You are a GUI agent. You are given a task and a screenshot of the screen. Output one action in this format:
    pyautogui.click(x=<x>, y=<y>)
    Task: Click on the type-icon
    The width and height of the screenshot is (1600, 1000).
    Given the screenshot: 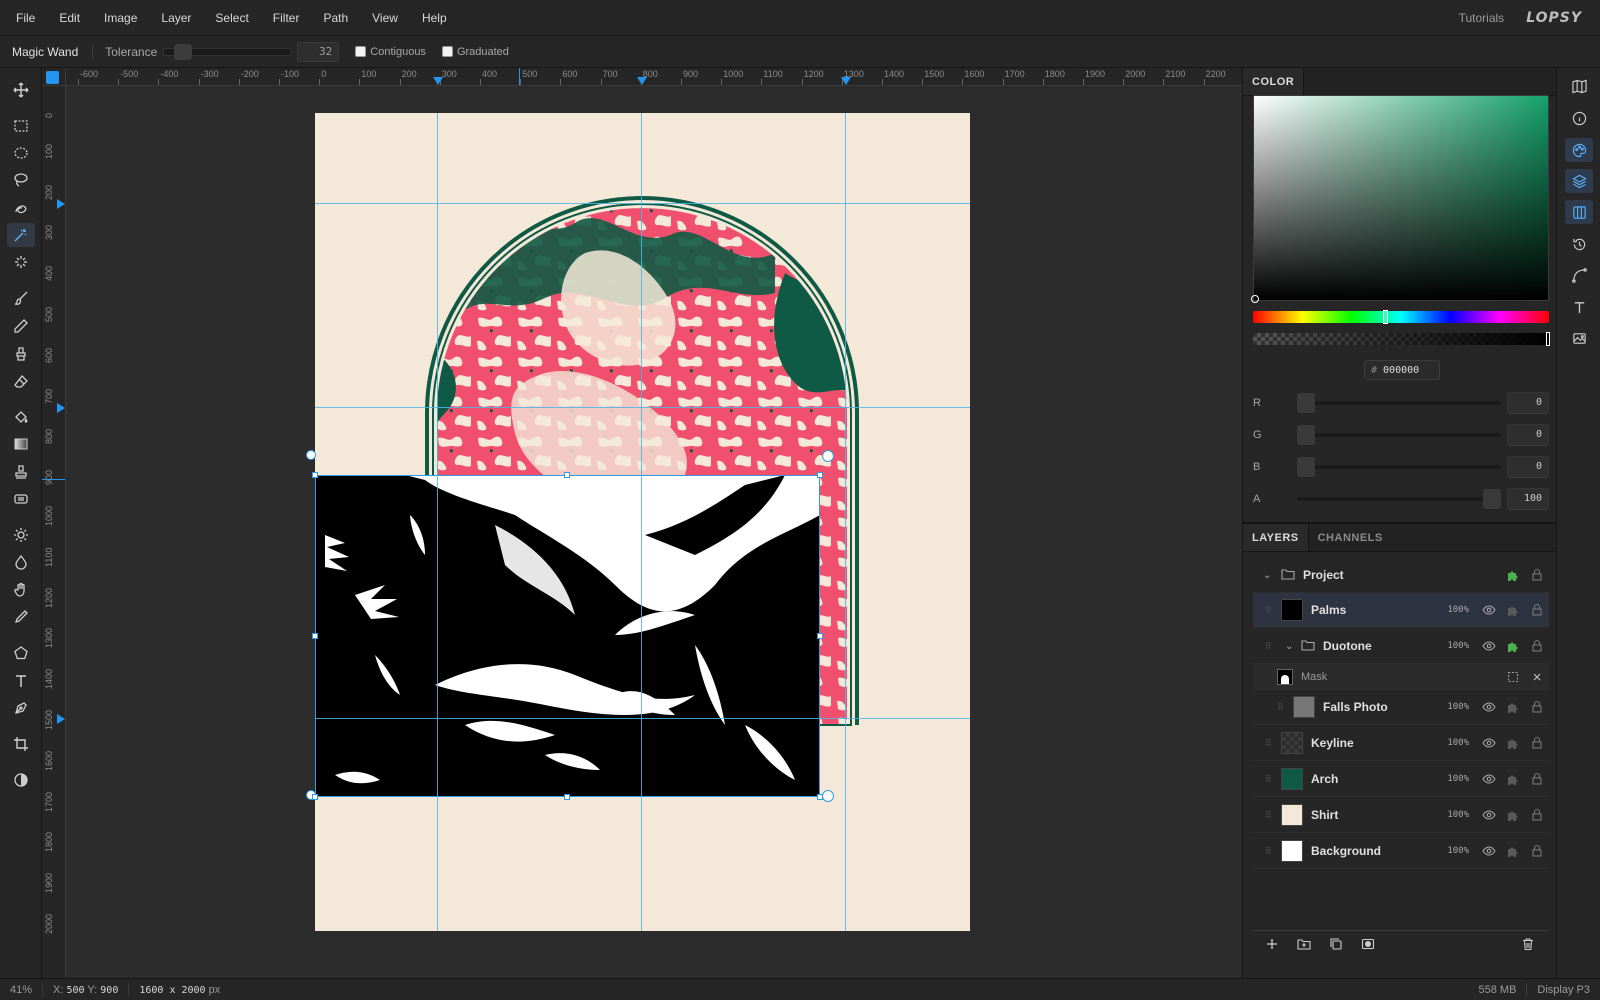 What is the action you would take?
    pyautogui.click(x=1579, y=307)
    